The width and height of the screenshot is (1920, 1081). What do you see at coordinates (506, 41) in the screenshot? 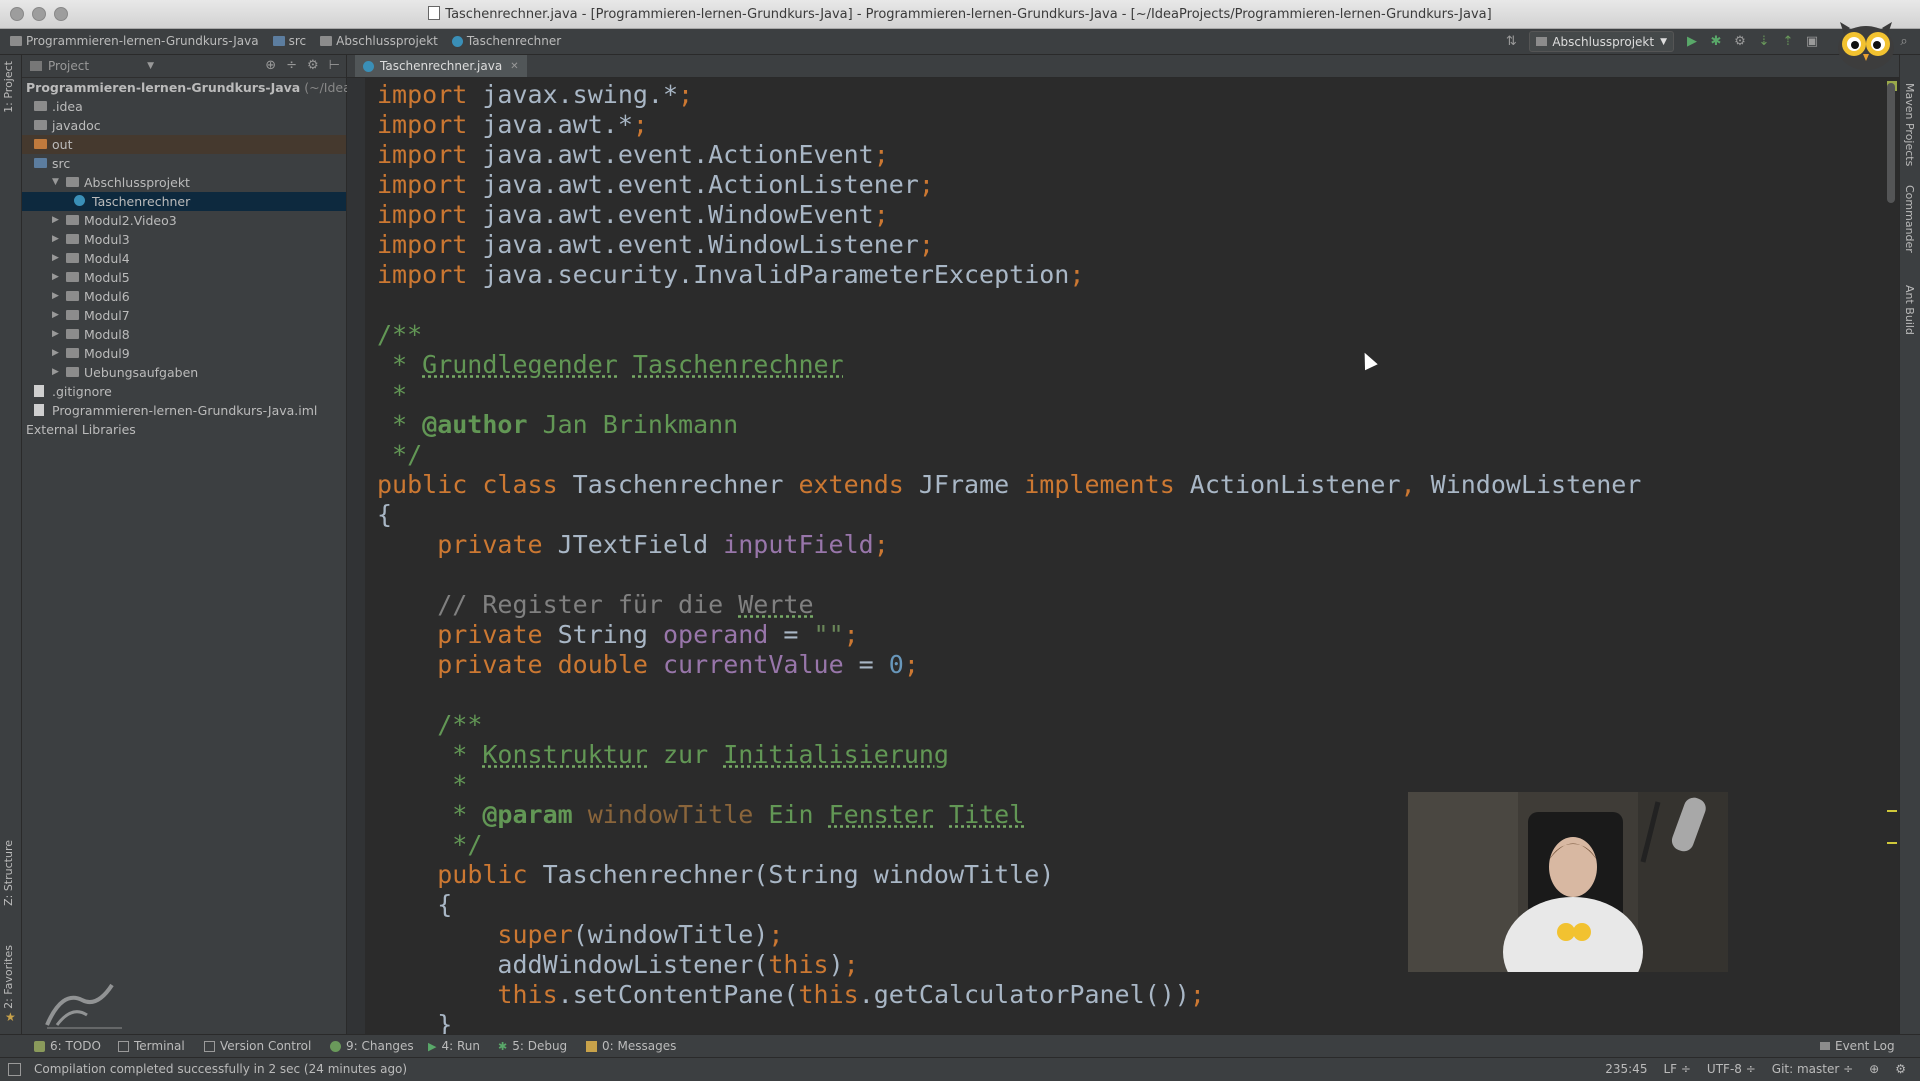
I see `breadcrumb-class: Taschenrechner` at bounding box center [506, 41].